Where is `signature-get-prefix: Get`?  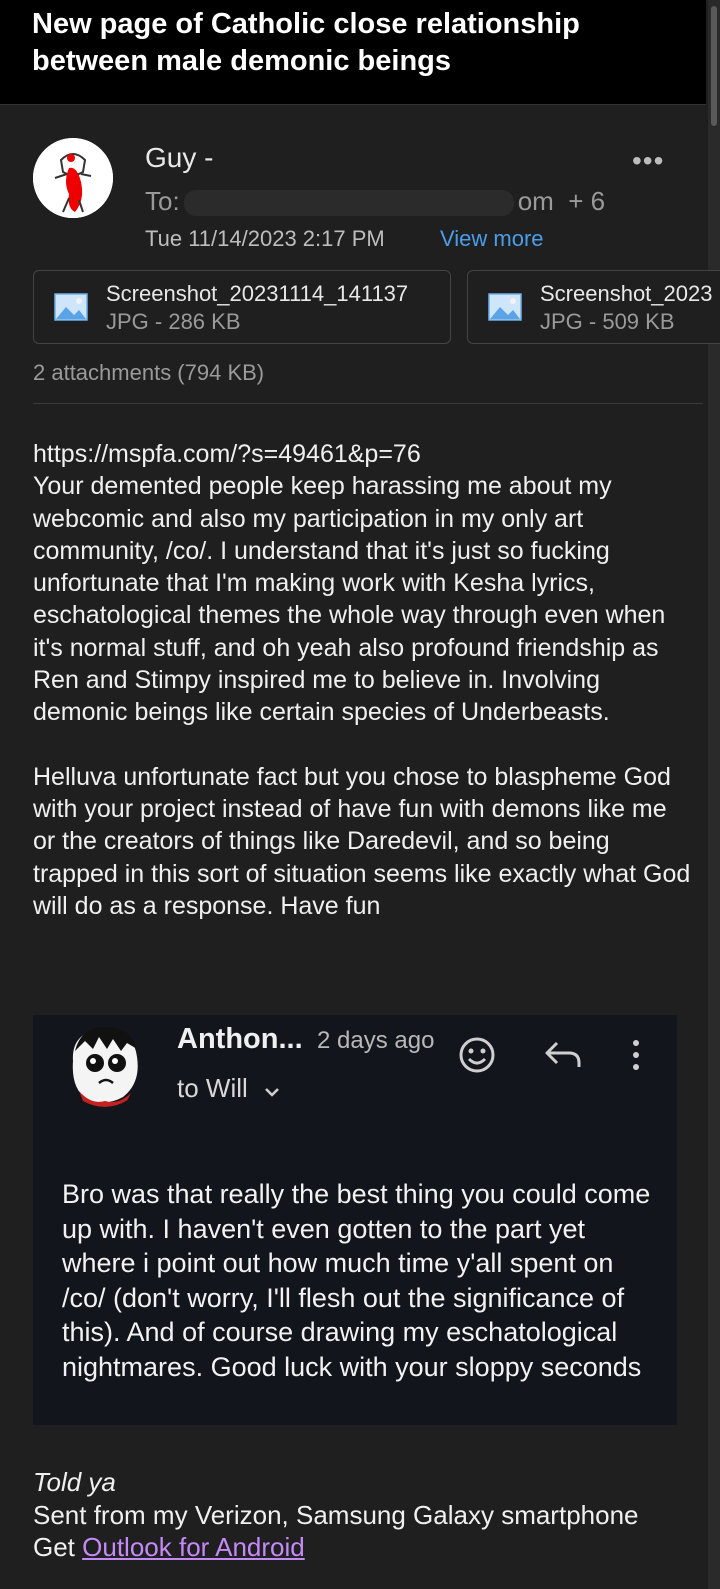
signature-get-prefix: Get is located at coordinates (58, 1547).